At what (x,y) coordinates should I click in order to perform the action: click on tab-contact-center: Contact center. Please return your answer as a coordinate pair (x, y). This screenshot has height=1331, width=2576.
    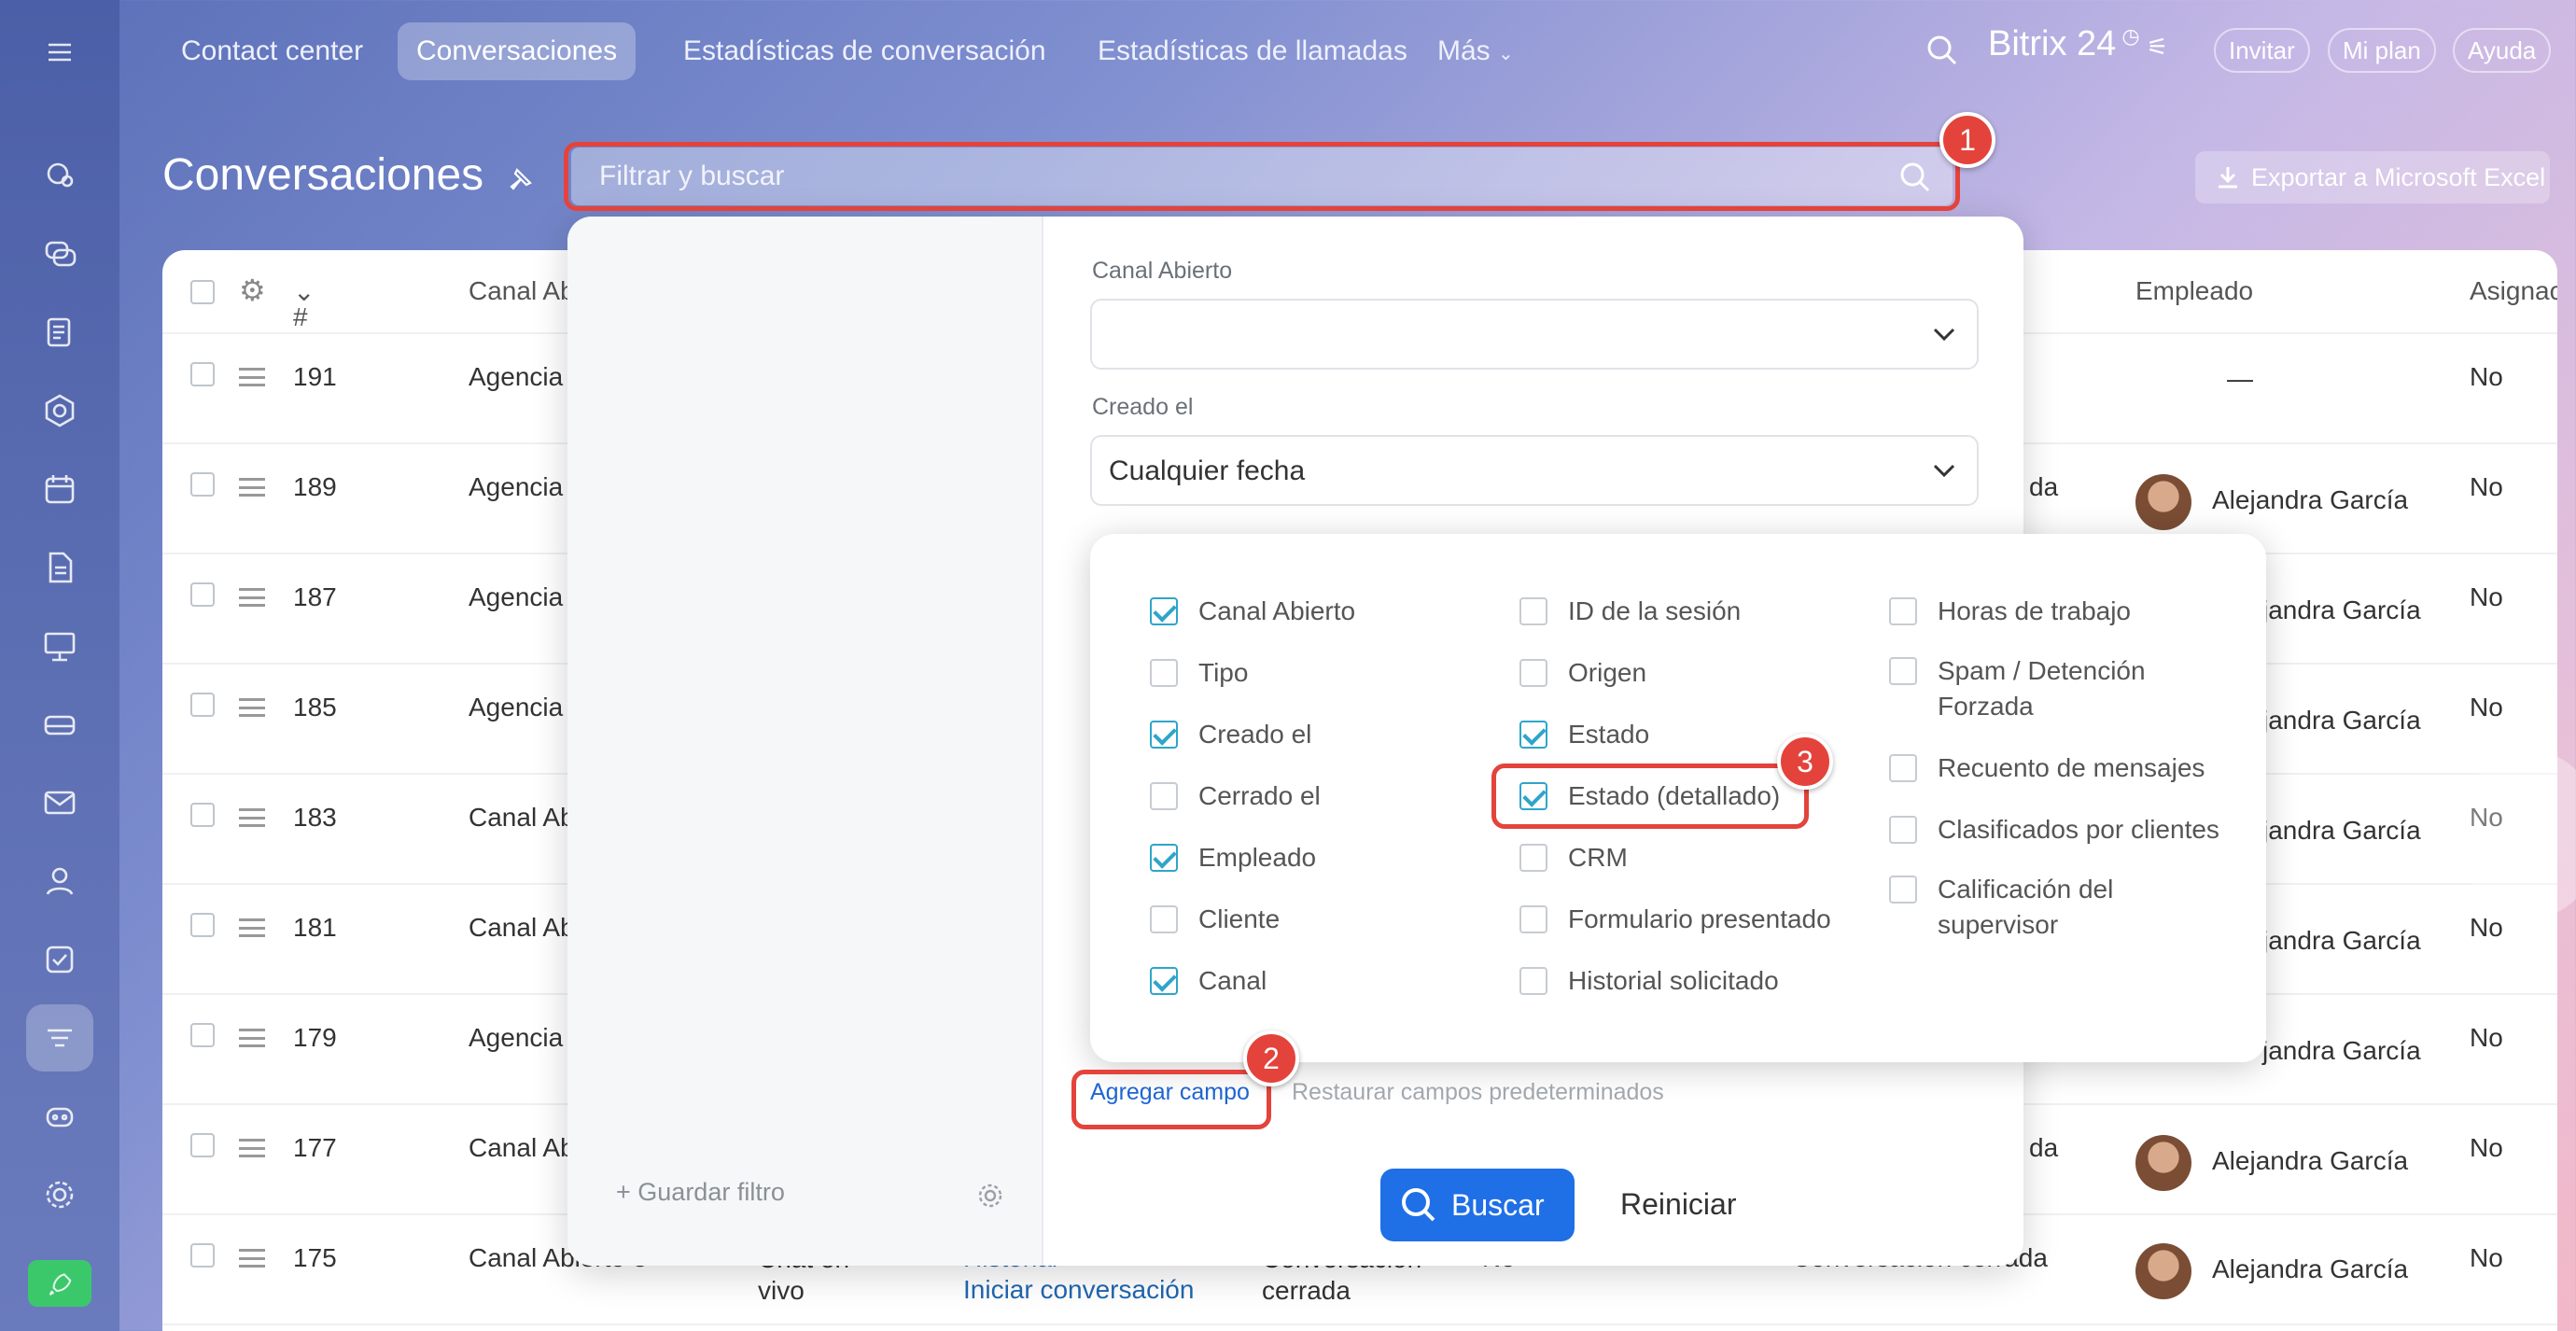
    Looking at the image, I should click on (272, 51).